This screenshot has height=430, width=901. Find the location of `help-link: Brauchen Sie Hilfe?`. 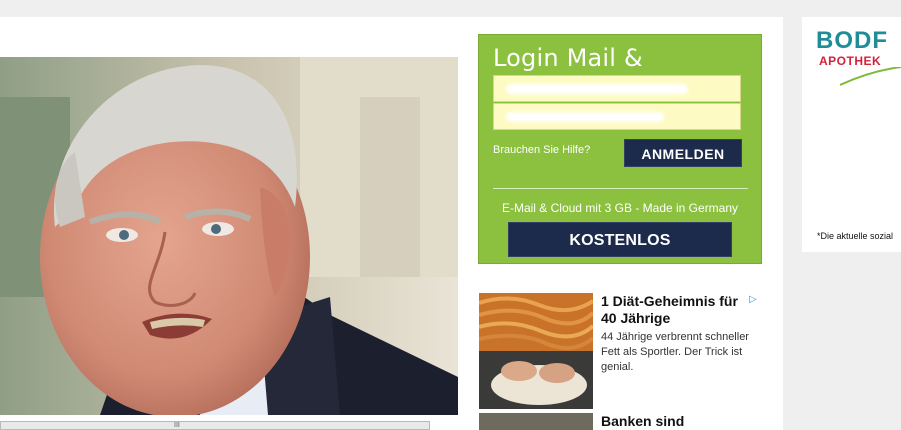

help-link: Brauchen Sie Hilfe? is located at coordinates (541, 150).